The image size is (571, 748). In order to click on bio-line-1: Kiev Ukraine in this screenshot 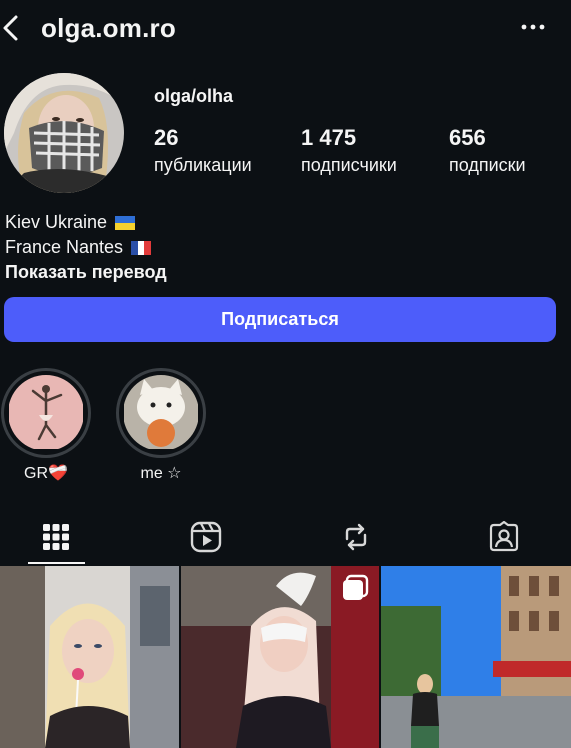, I will do `click(86, 222)`.